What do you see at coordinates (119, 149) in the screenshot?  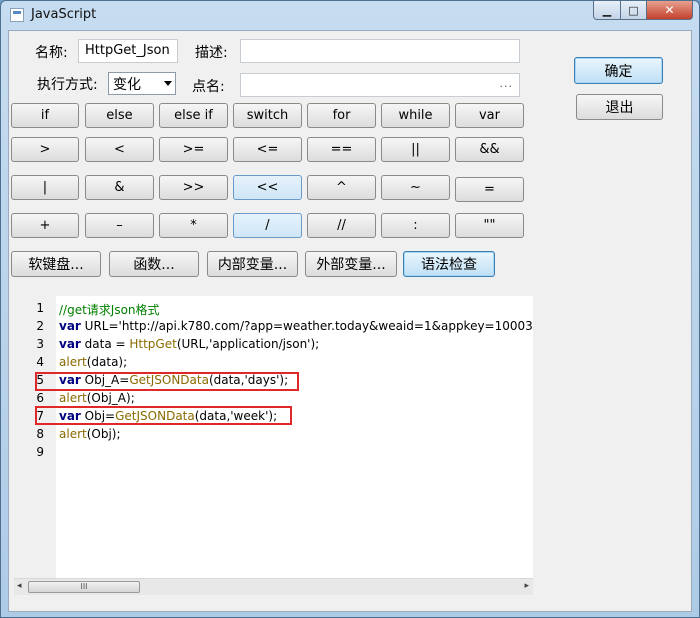 I see `key-less-than: <` at bounding box center [119, 149].